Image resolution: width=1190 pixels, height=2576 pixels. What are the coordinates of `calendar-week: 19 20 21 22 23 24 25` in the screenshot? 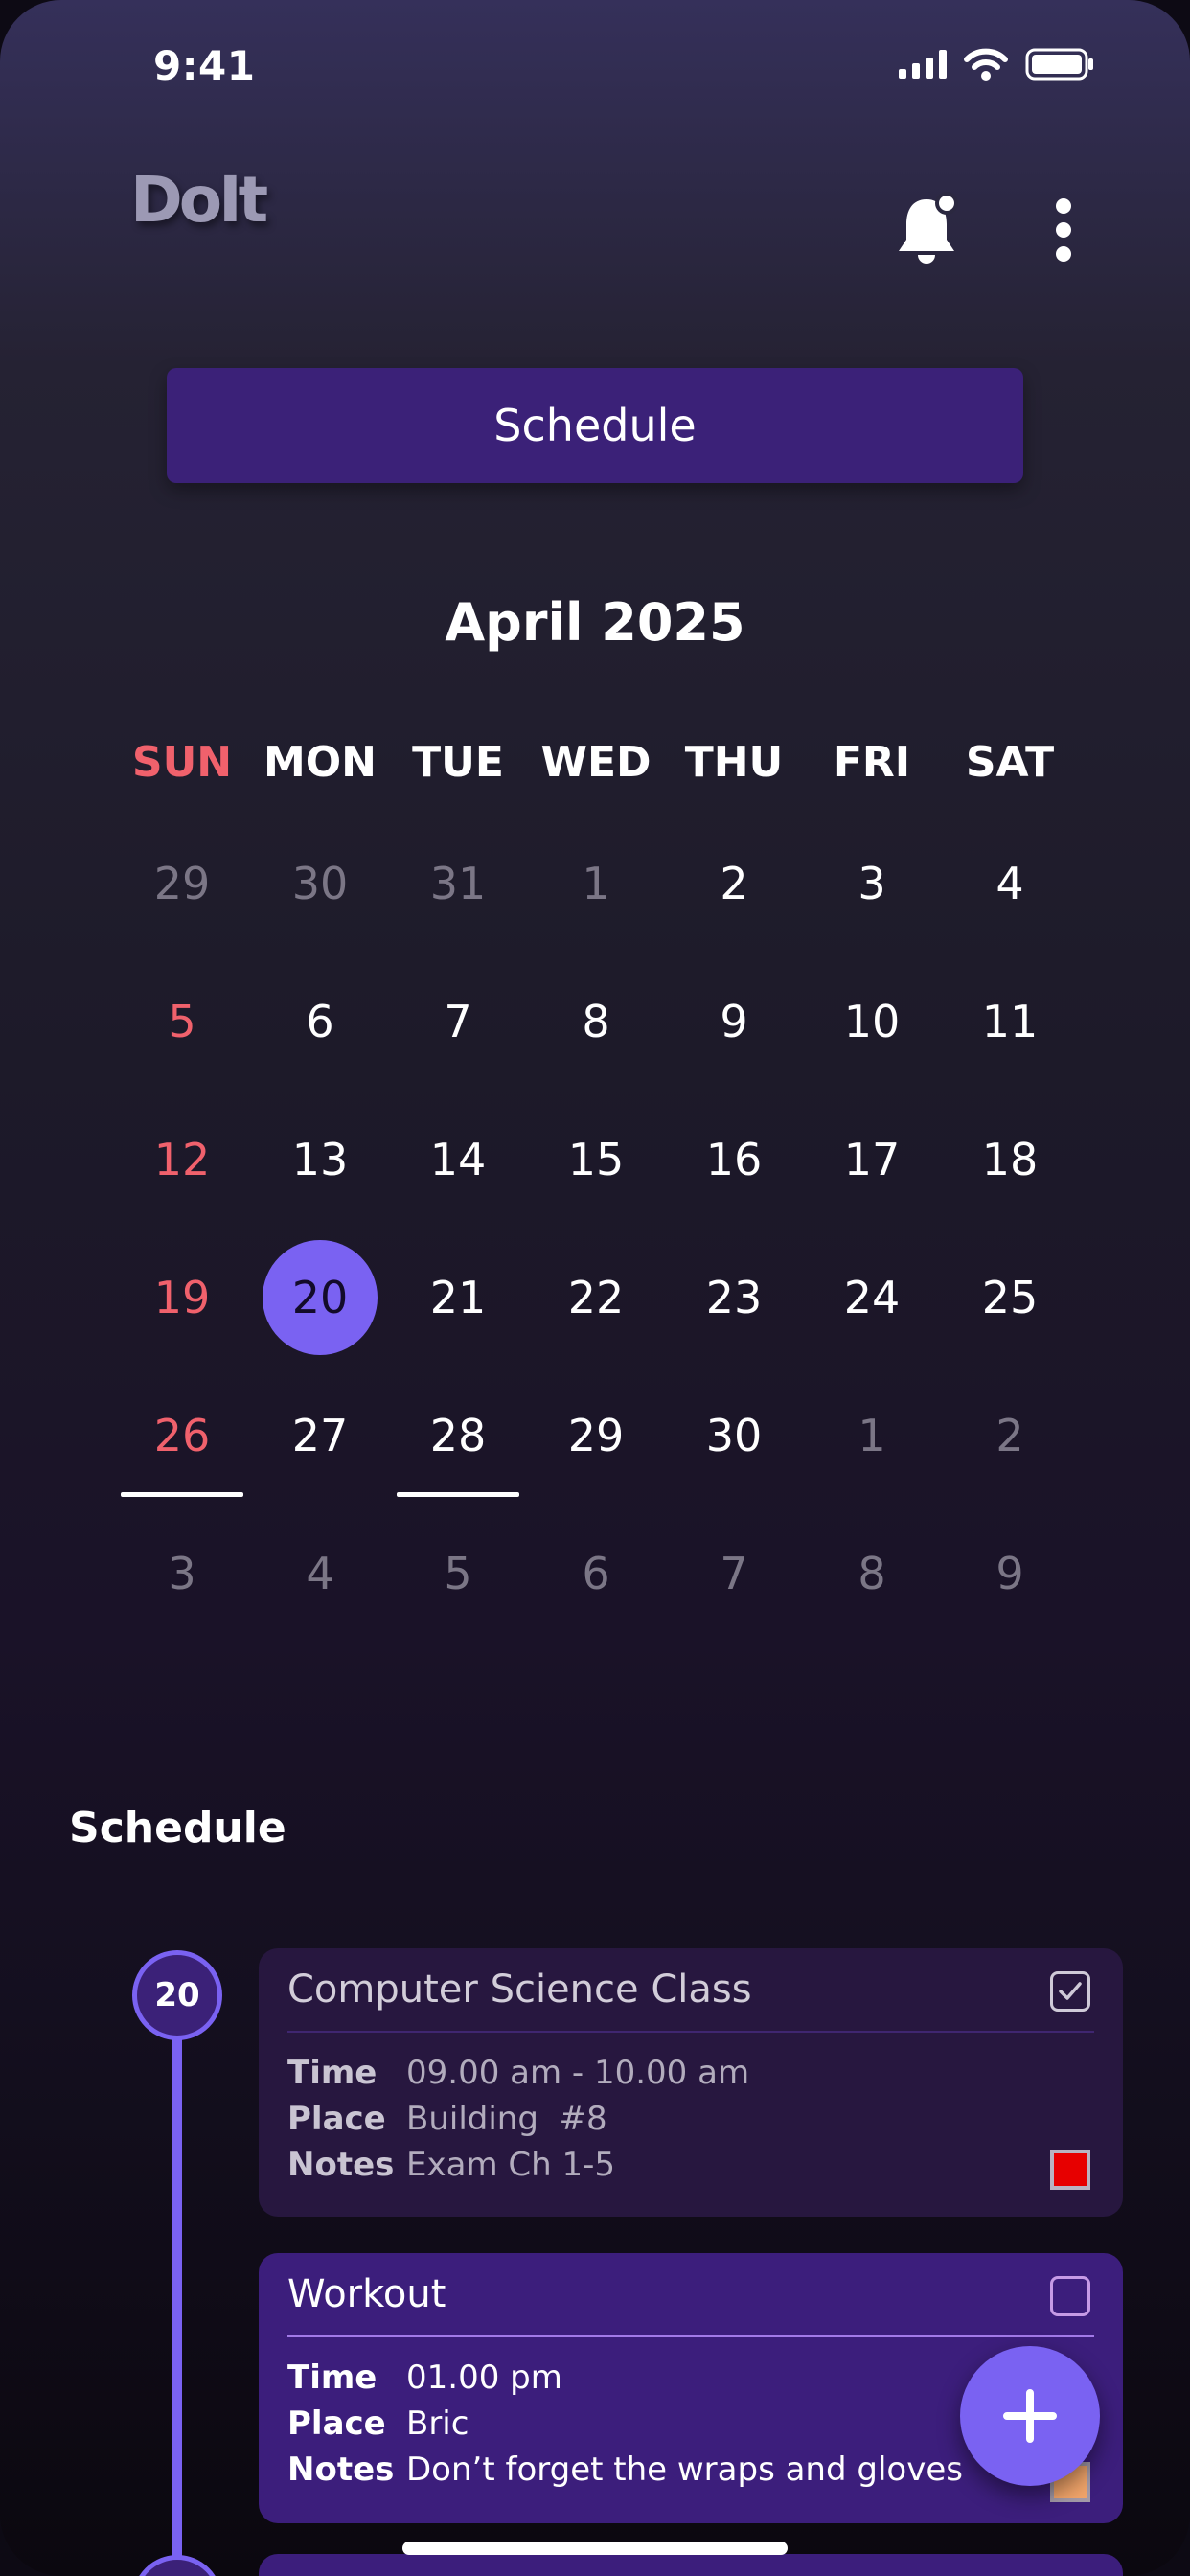 It's located at (602, 1298).